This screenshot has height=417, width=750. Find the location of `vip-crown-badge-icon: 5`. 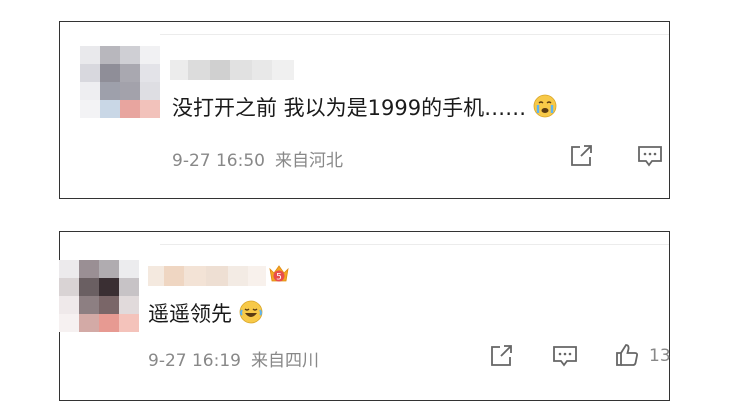

vip-crown-badge-icon: 5 is located at coordinates (279, 274).